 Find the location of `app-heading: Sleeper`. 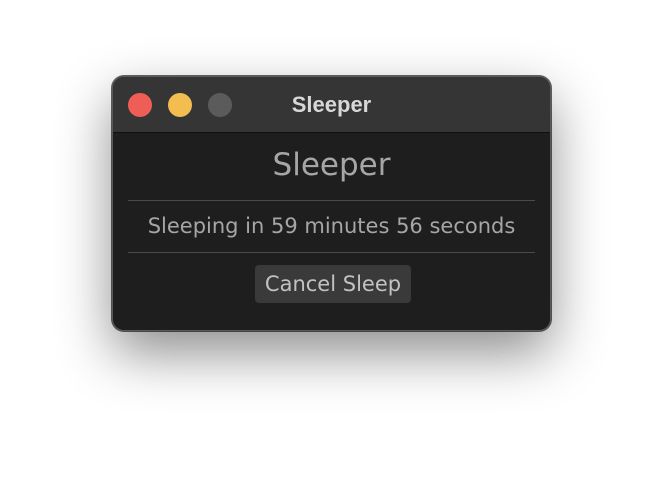

app-heading: Sleeper is located at coordinates (331, 165).